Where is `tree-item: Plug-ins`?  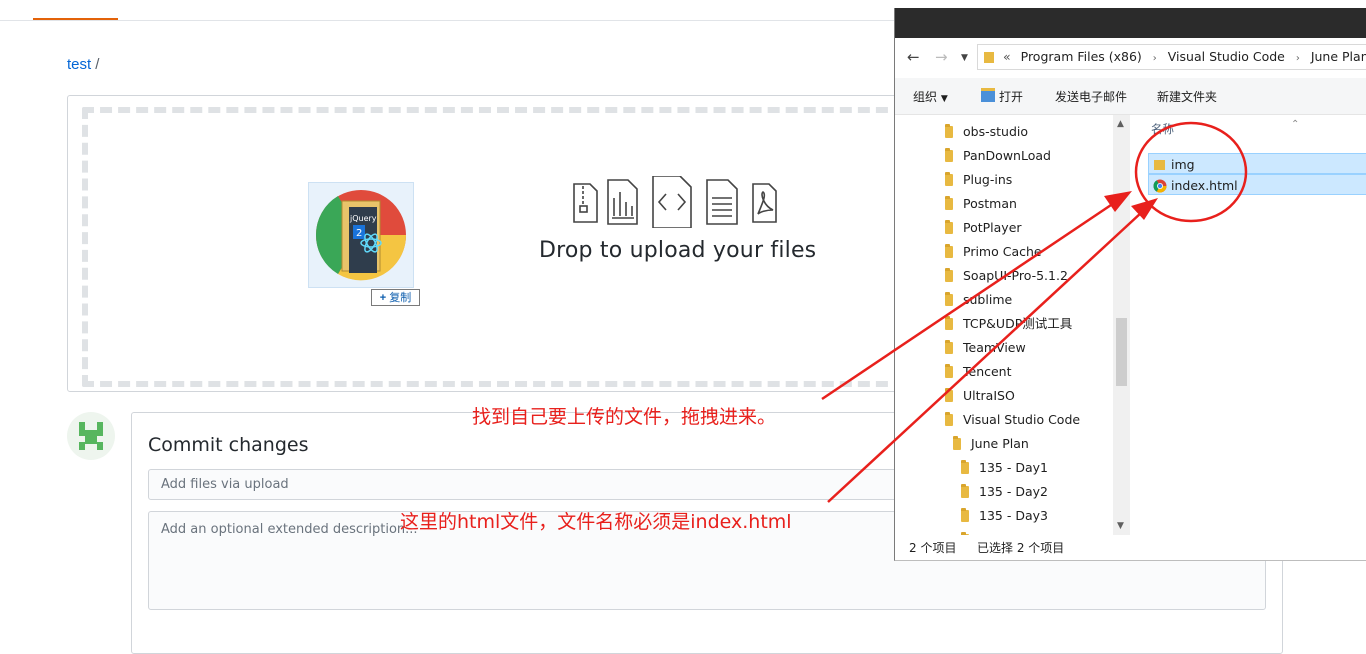 tree-item: Plug-ins is located at coordinates (978, 180).